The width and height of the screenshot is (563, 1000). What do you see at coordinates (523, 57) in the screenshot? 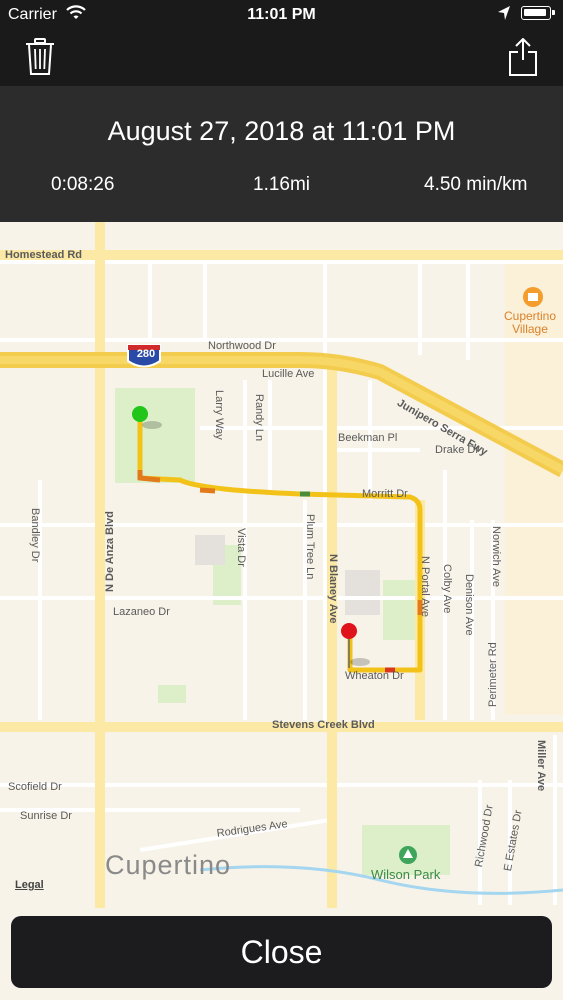
I see `share-icon` at bounding box center [523, 57].